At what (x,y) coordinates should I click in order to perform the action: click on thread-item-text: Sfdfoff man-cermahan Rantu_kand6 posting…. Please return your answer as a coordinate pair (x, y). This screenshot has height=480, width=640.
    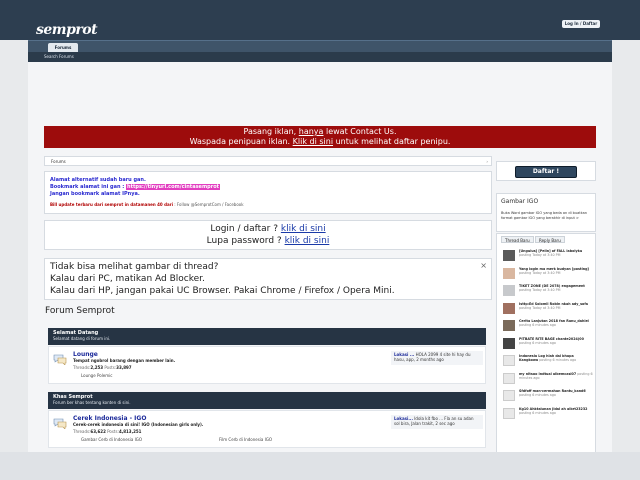
    Looking at the image, I should click on (556, 393).